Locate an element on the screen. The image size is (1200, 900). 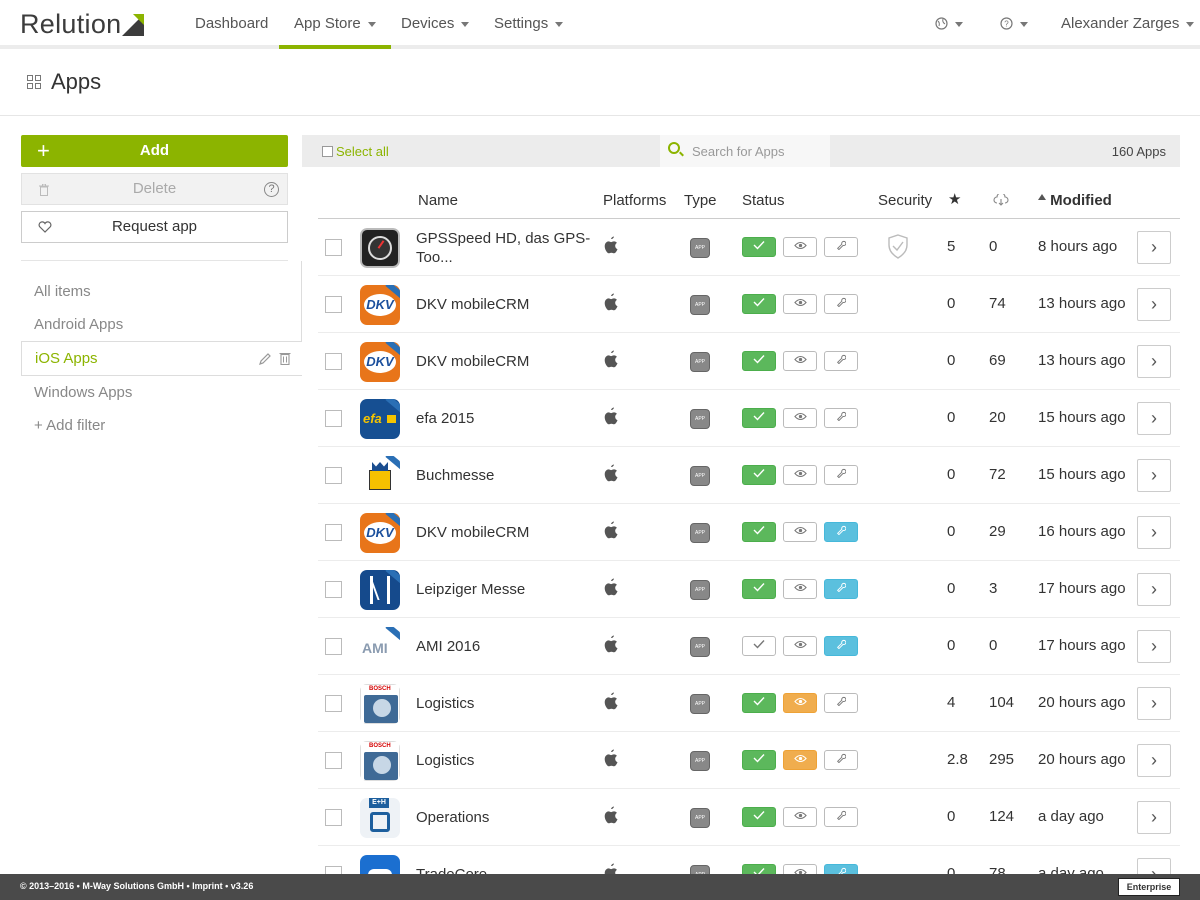
table-row: Leipziger Messe APP 0 3 17 hours ago › is located at coordinates (749, 589).